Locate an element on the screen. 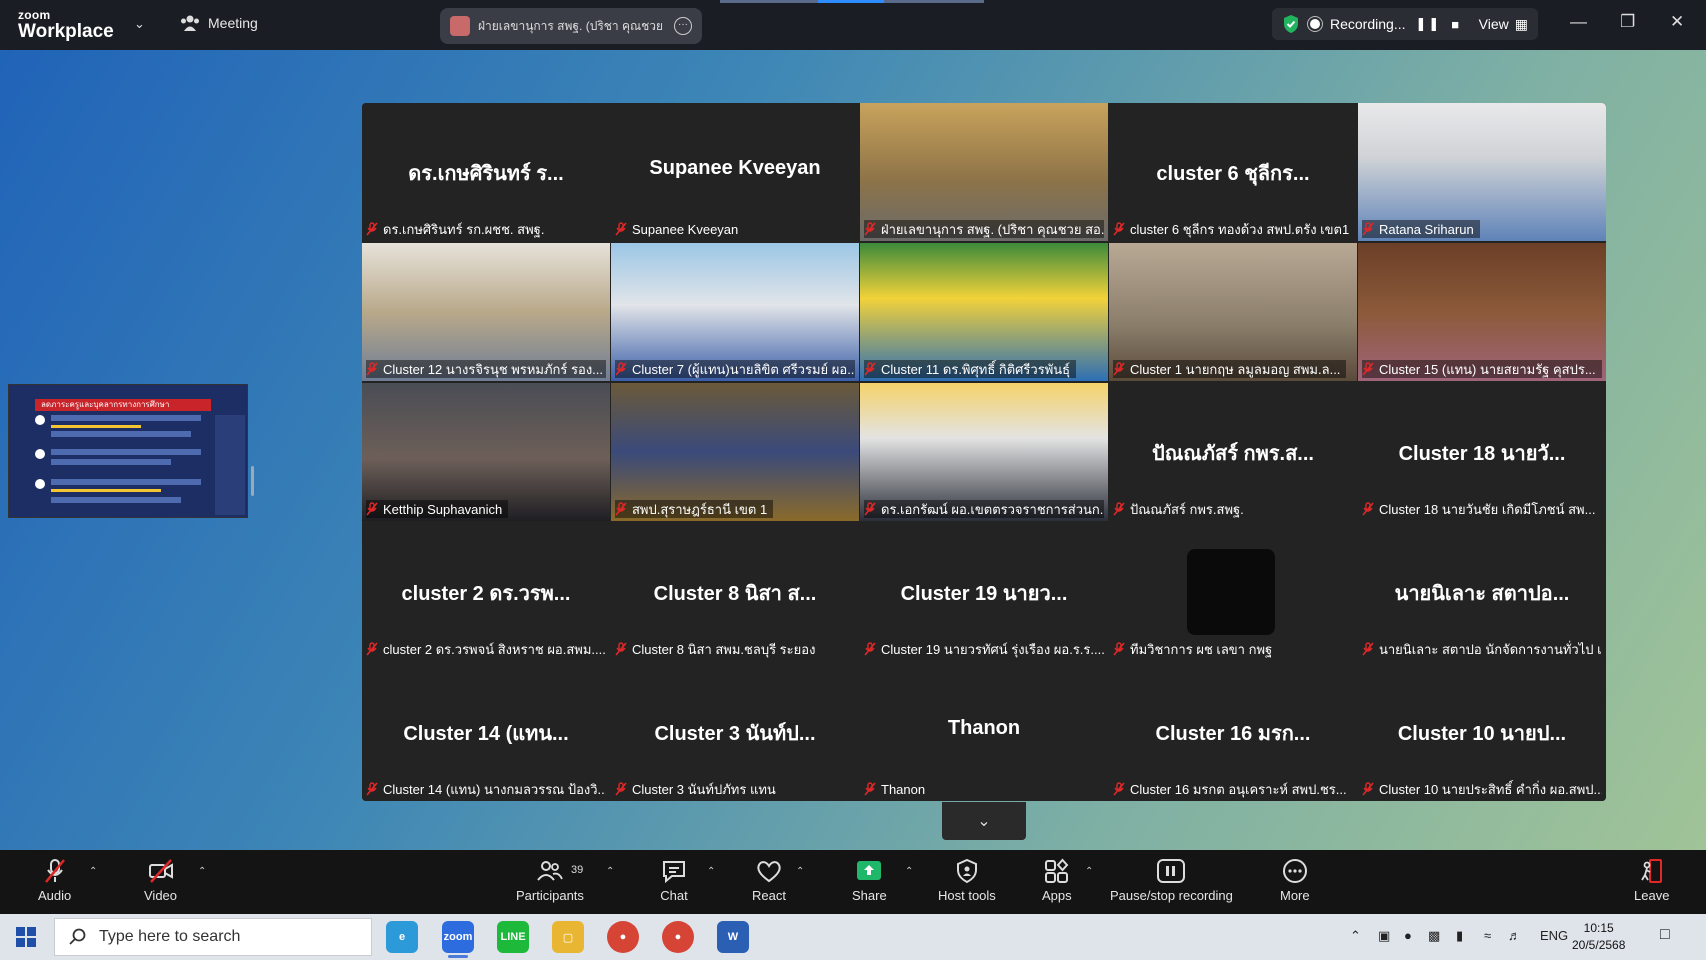 Image resolution: width=1706 pixels, height=960 pixels. line-app-icon: LINE is located at coordinates (513, 937).